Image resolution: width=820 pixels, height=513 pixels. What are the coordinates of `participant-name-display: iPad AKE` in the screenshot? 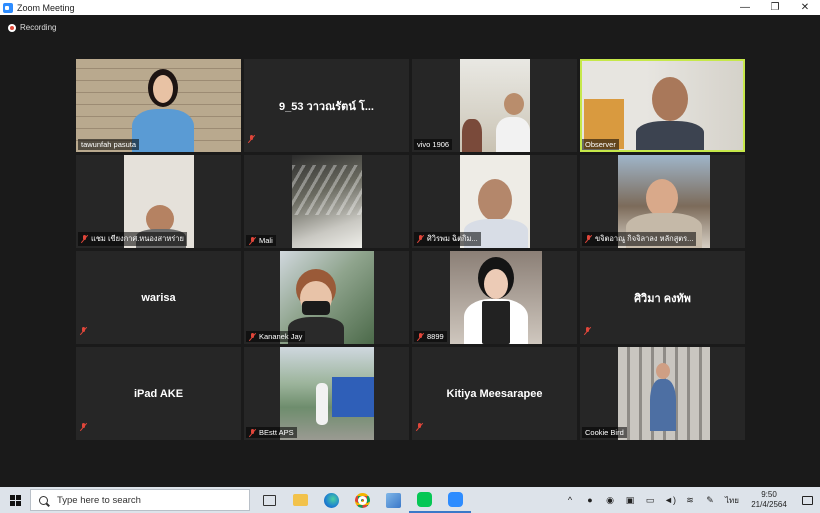 It's located at (158, 393).